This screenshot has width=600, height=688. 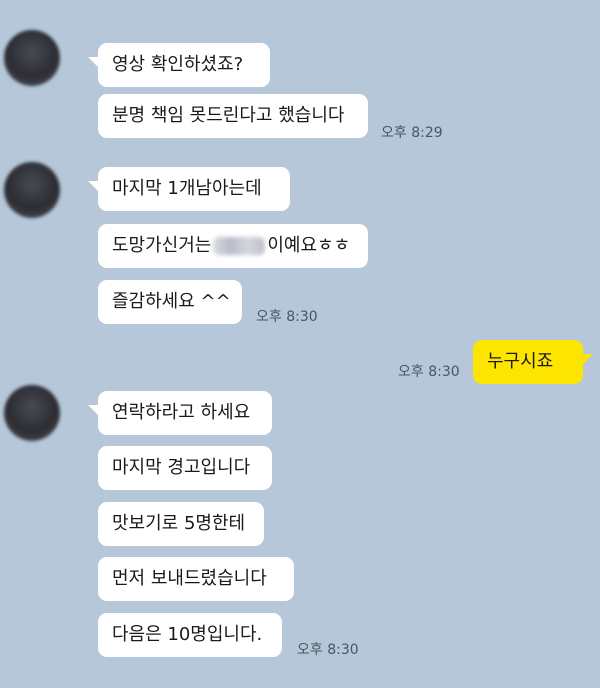 I want to click on message-bubble: 영상 확인하셨죠?, so click(x=179, y=65).